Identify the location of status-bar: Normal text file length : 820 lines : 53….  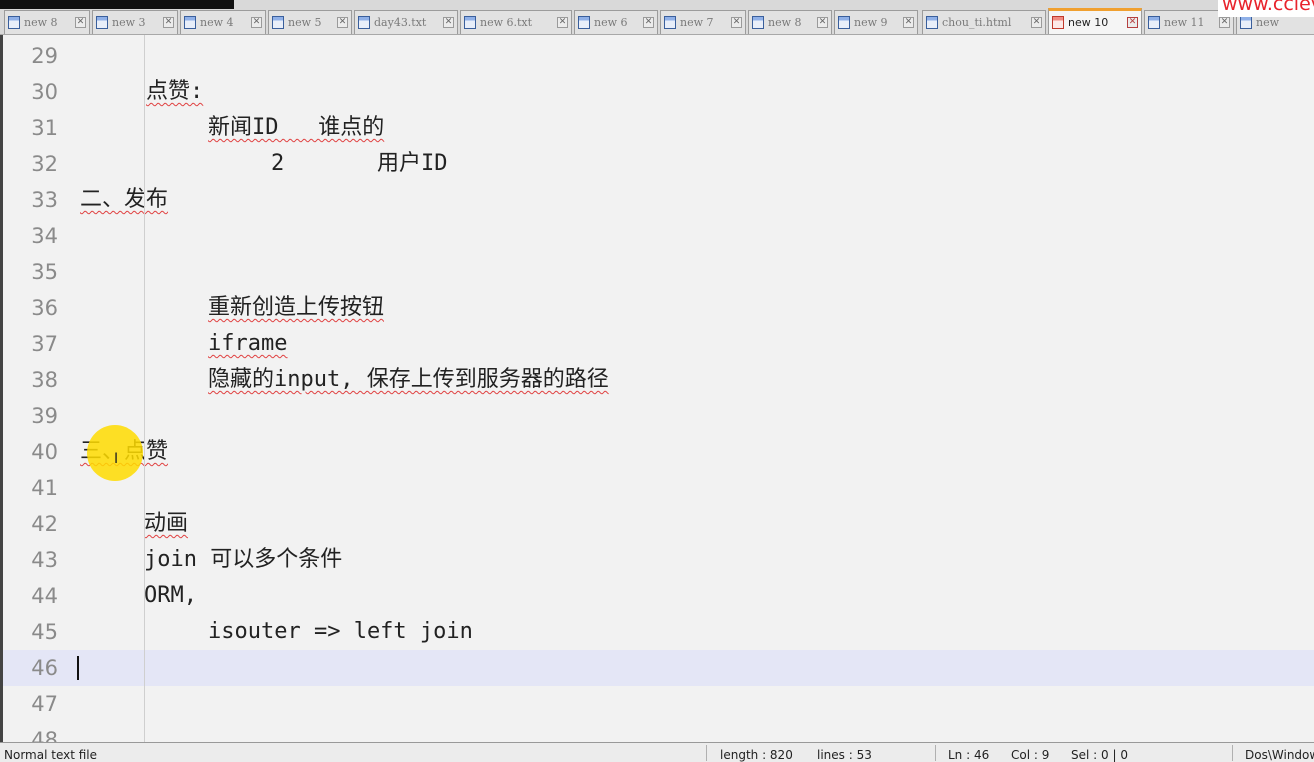
(657, 752).